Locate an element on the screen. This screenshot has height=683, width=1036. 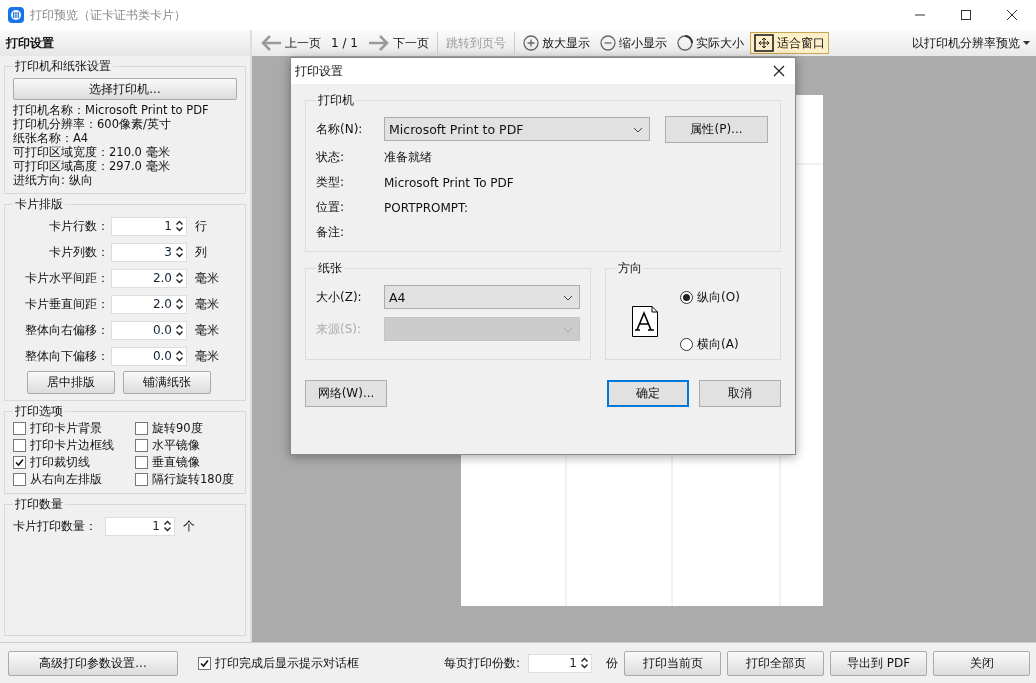
option-checkbox: 水平镜像 is located at coordinates (186, 445).